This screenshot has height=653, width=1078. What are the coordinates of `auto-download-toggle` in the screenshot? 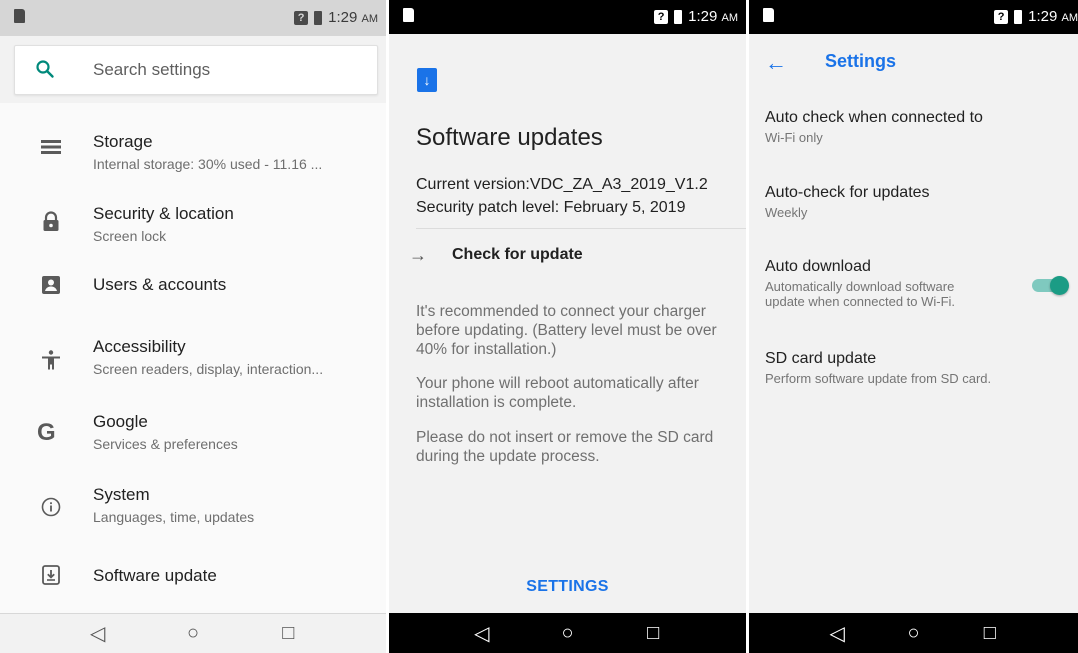 It's located at (1050, 285).